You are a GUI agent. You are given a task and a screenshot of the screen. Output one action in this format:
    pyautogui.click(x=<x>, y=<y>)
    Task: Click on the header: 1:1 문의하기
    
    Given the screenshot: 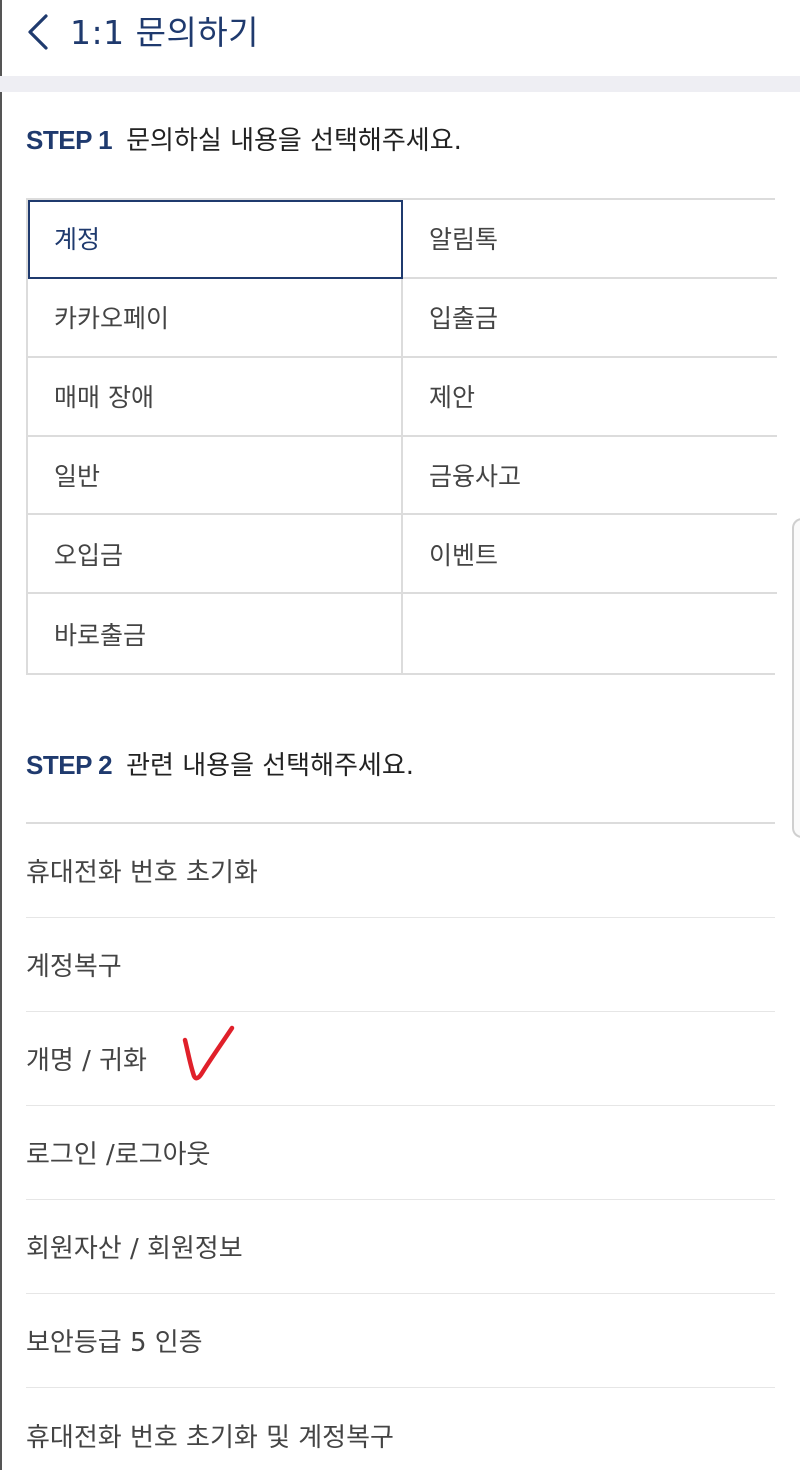 What is the action you would take?
    pyautogui.click(x=400, y=38)
    